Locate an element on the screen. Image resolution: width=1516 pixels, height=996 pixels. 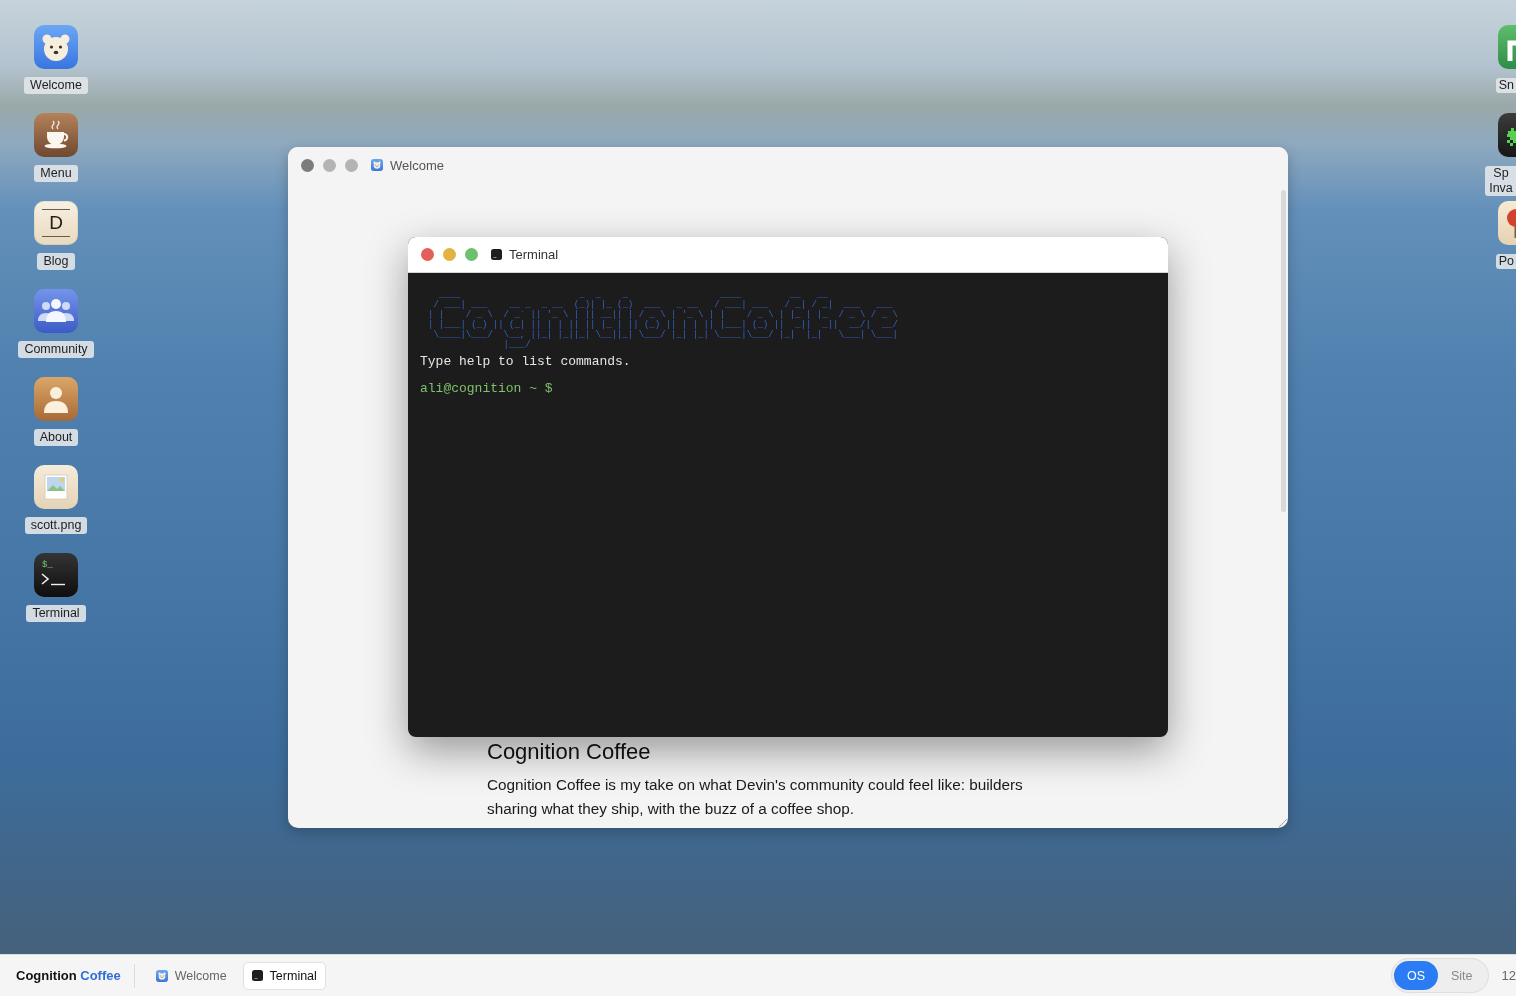
pin-icon is located at coordinates (1507, 223).